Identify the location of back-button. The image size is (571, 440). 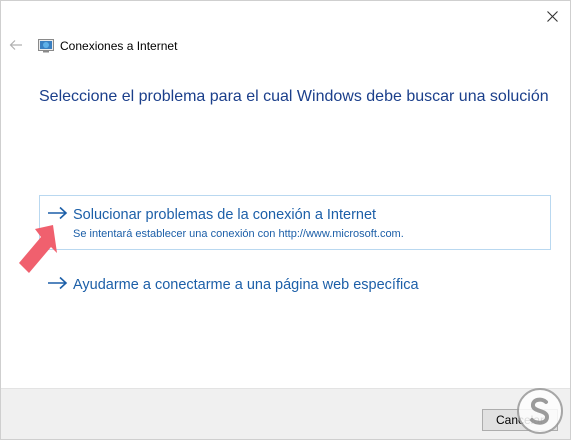
(16, 45).